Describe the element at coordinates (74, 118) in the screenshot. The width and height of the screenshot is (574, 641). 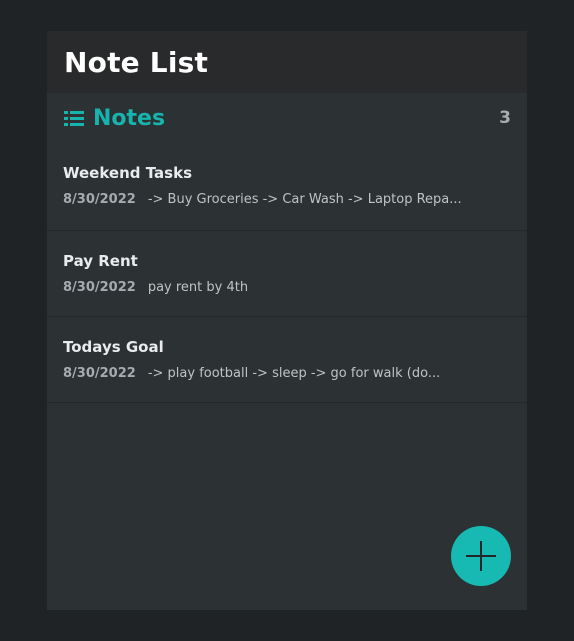
I see `list-icon` at that location.